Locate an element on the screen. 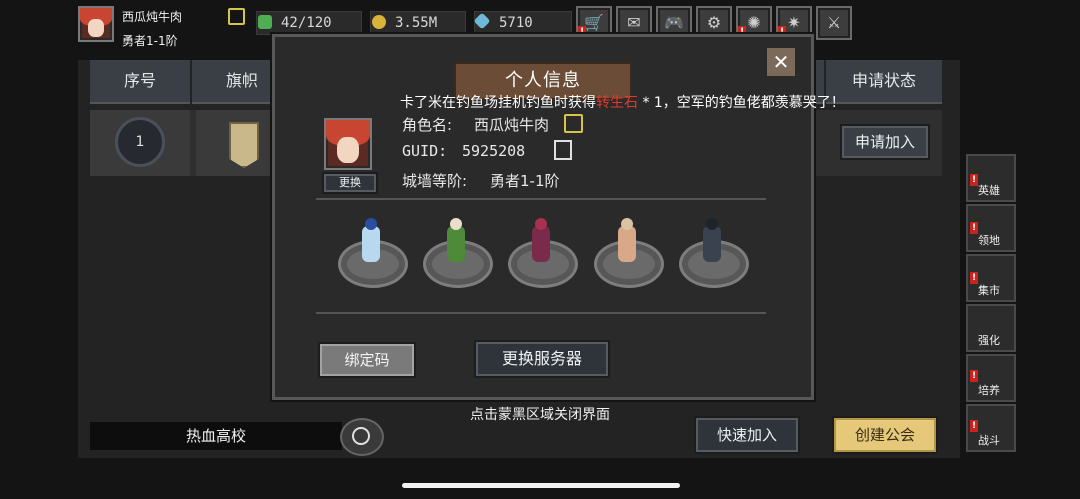 The image size is (1080, 499). wall-level-label: 城墙等阶: is located at coordinates (435, 181).